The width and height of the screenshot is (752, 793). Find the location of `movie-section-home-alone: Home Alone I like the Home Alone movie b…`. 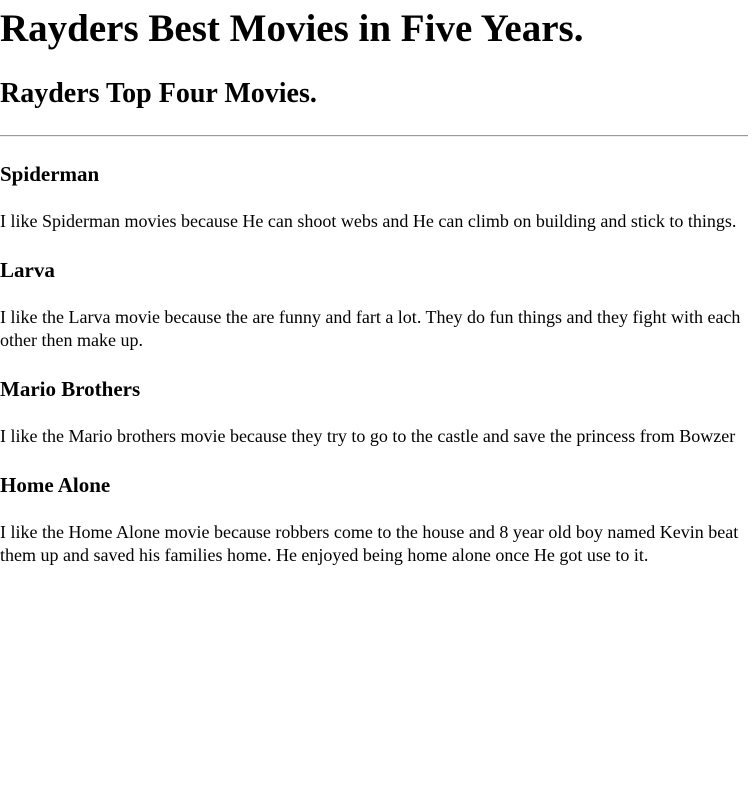

movie-section-home-alone: Home Alone I like the Home Alone movie b… is located at coordinates (374, 520).